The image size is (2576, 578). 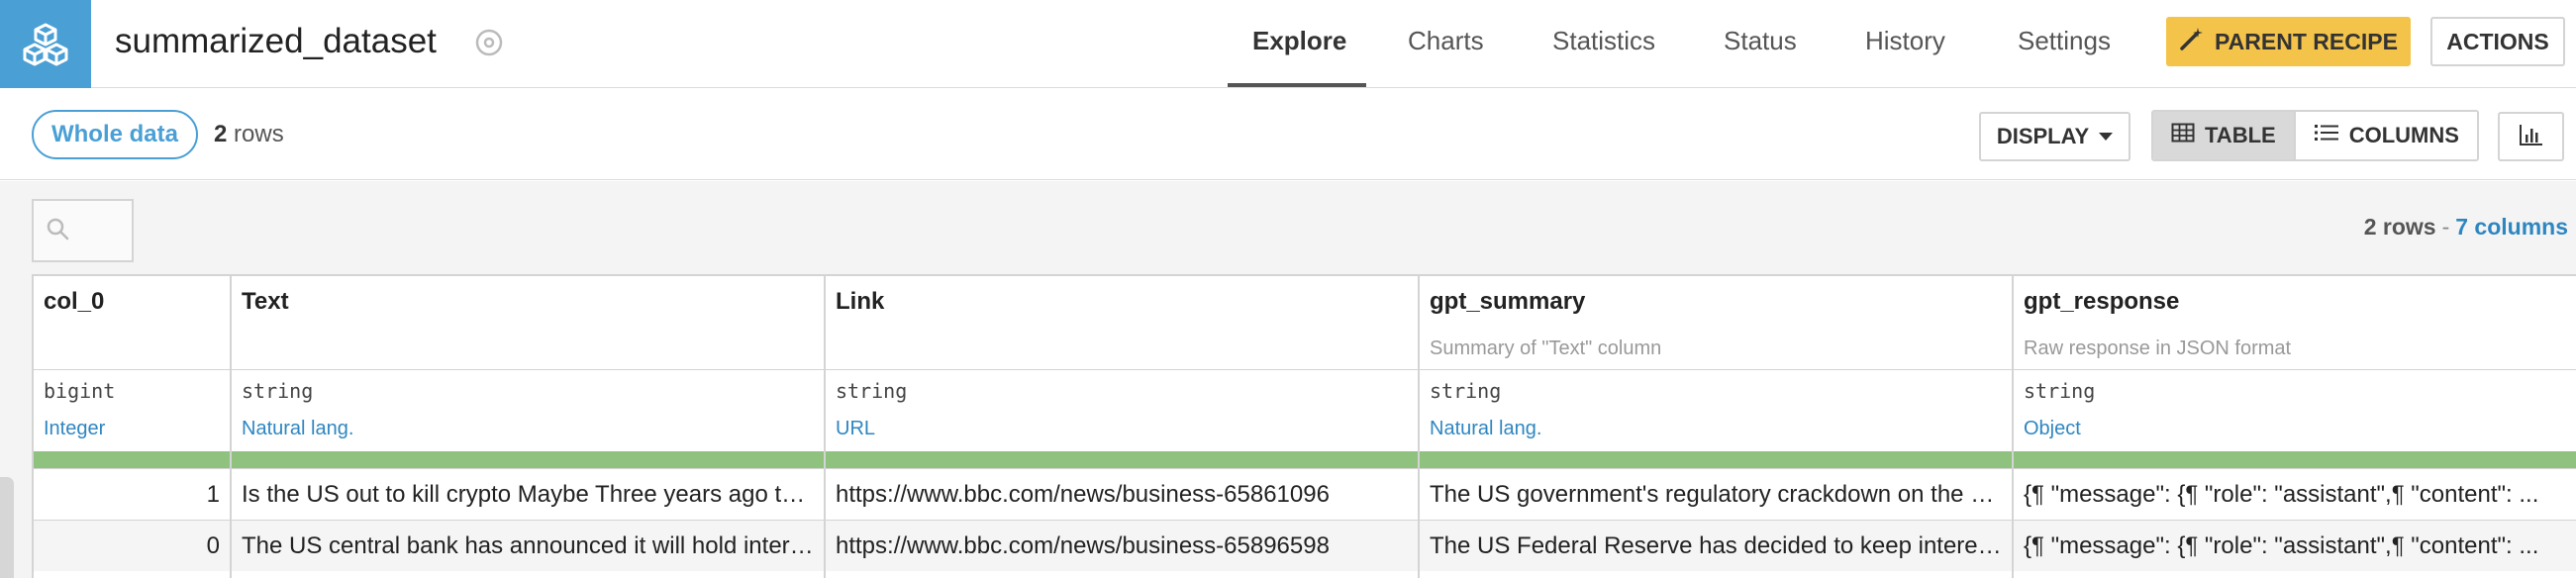 I want to click on grid-column-count-link: 7 columns, so click(x=2512, y=227).